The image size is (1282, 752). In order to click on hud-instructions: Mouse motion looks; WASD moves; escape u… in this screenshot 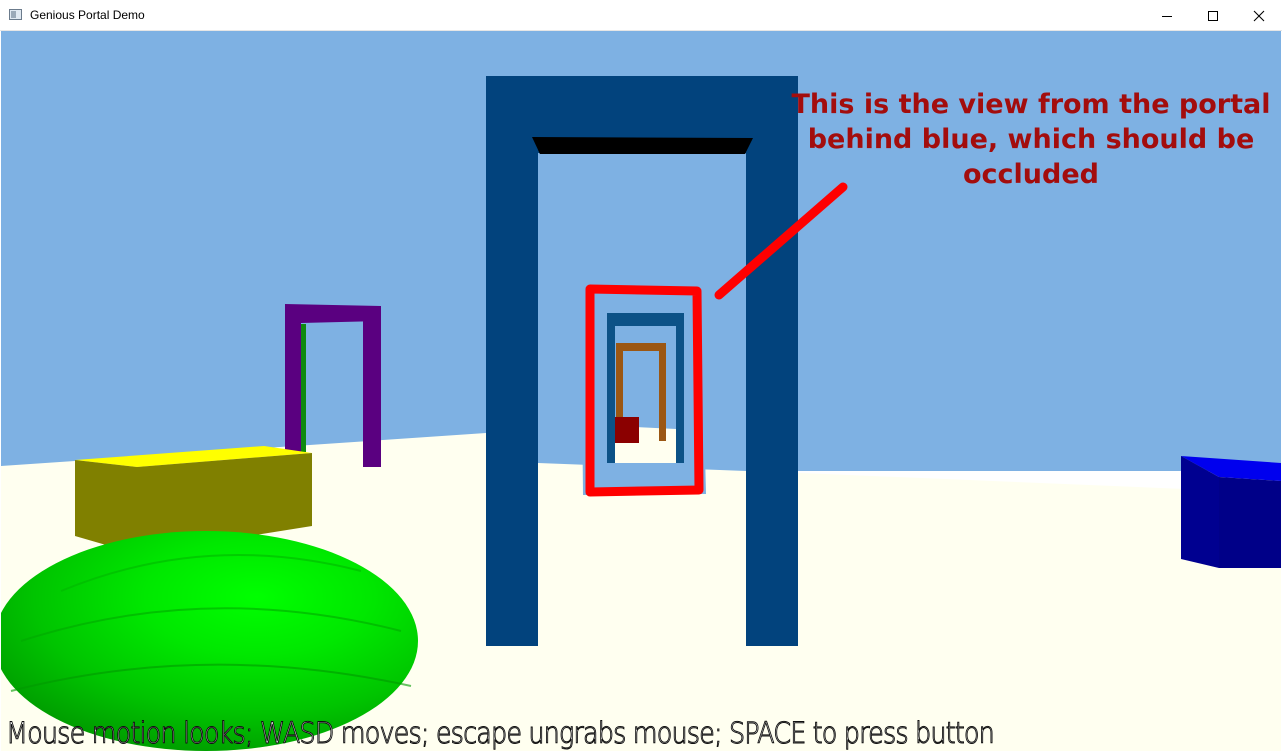, I will do `click(501, 733)`.